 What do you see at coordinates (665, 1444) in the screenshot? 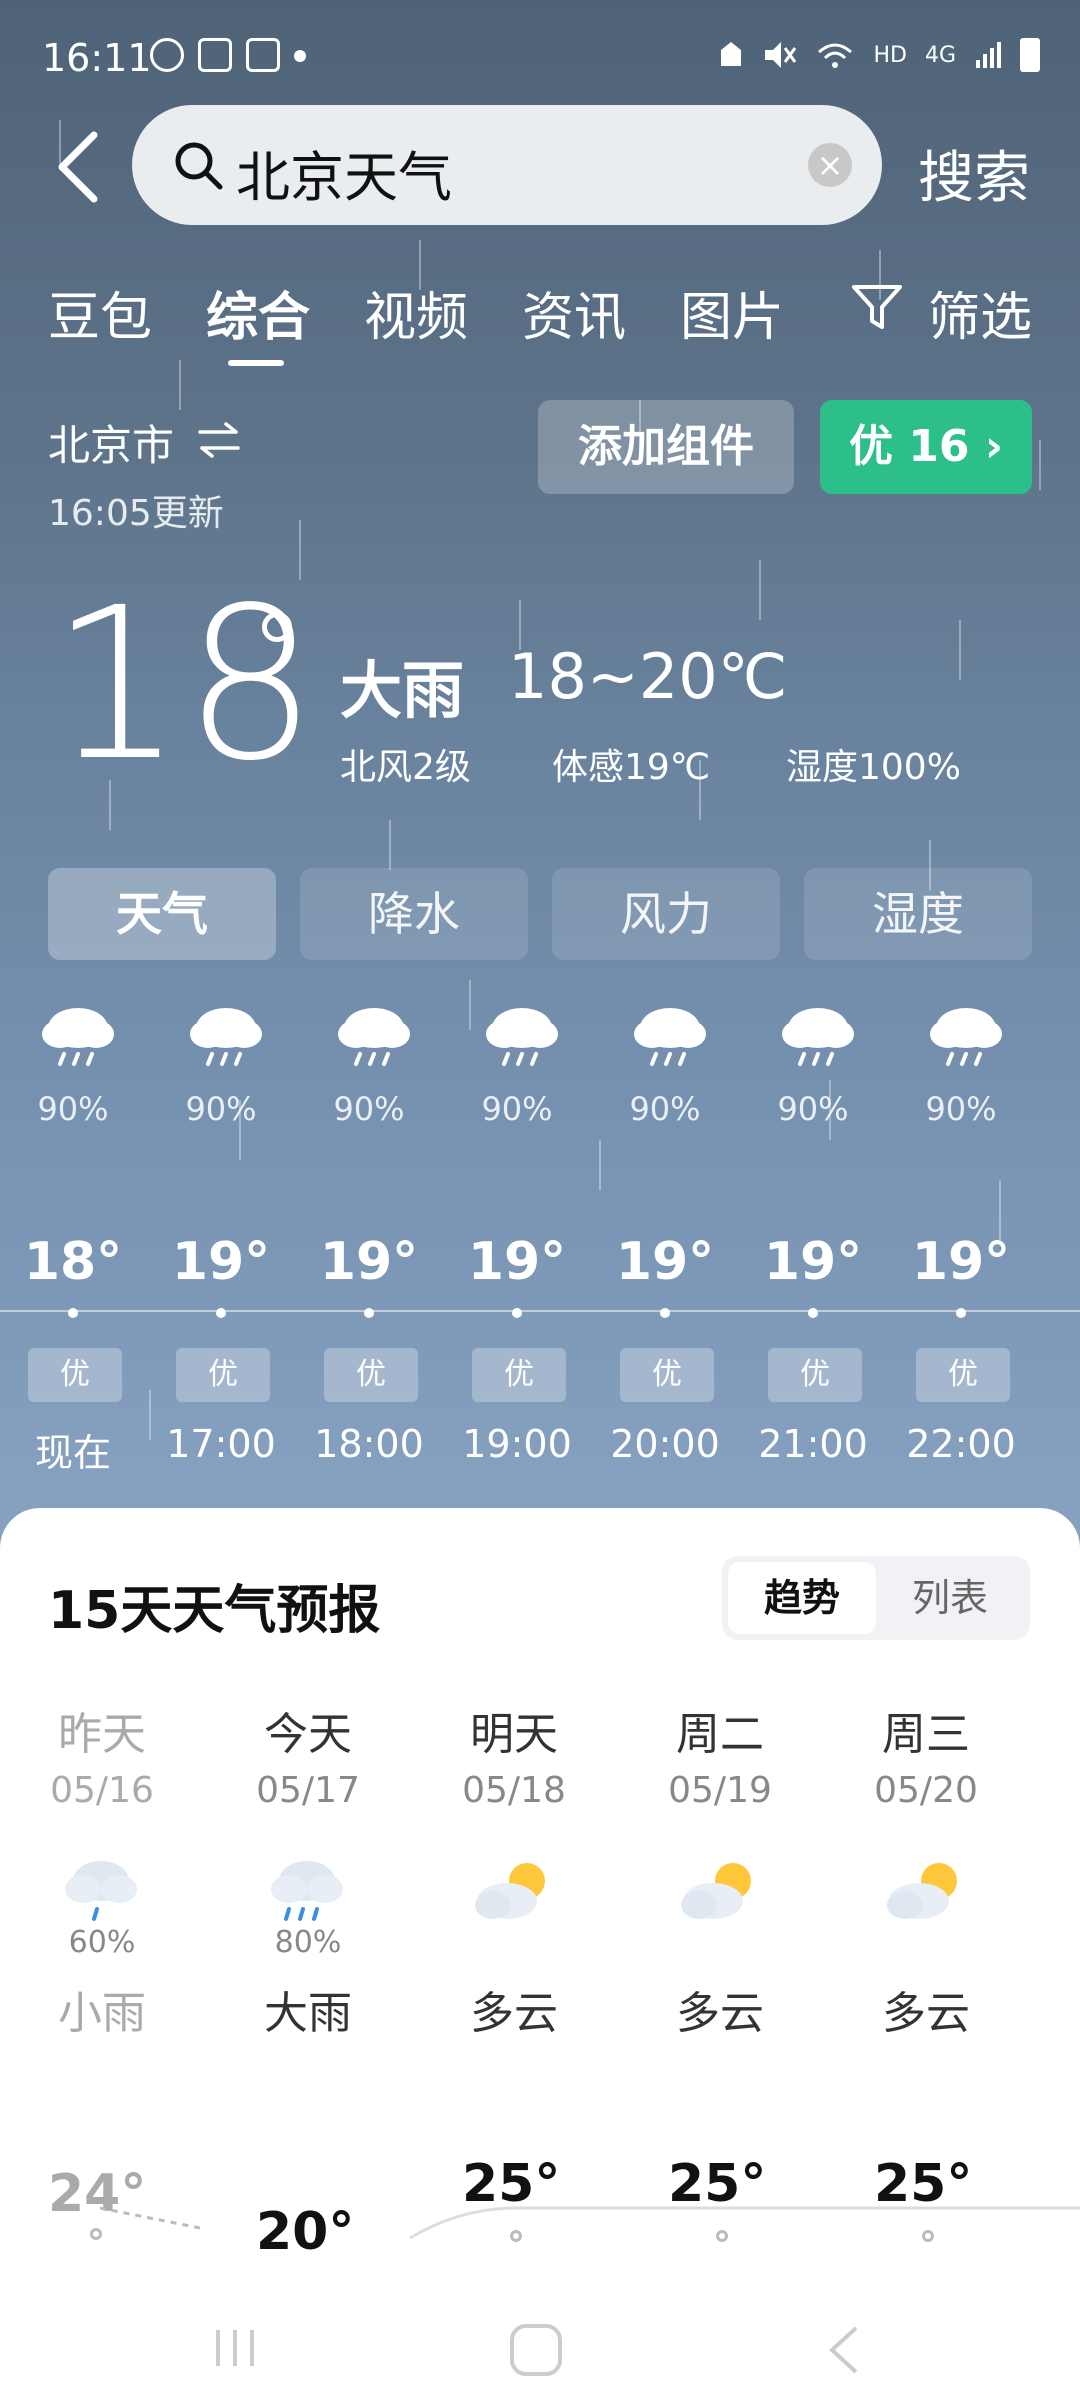
I see `hour-time: 20:00` at bounding box center [665, 1444].